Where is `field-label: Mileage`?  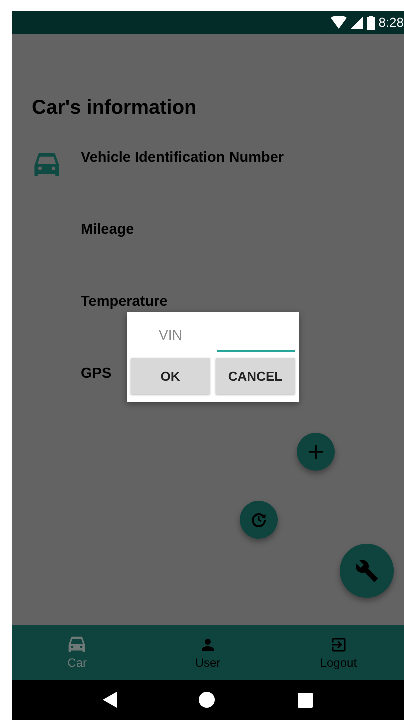 field-label: Mileage is located at coordinates (107, 230).